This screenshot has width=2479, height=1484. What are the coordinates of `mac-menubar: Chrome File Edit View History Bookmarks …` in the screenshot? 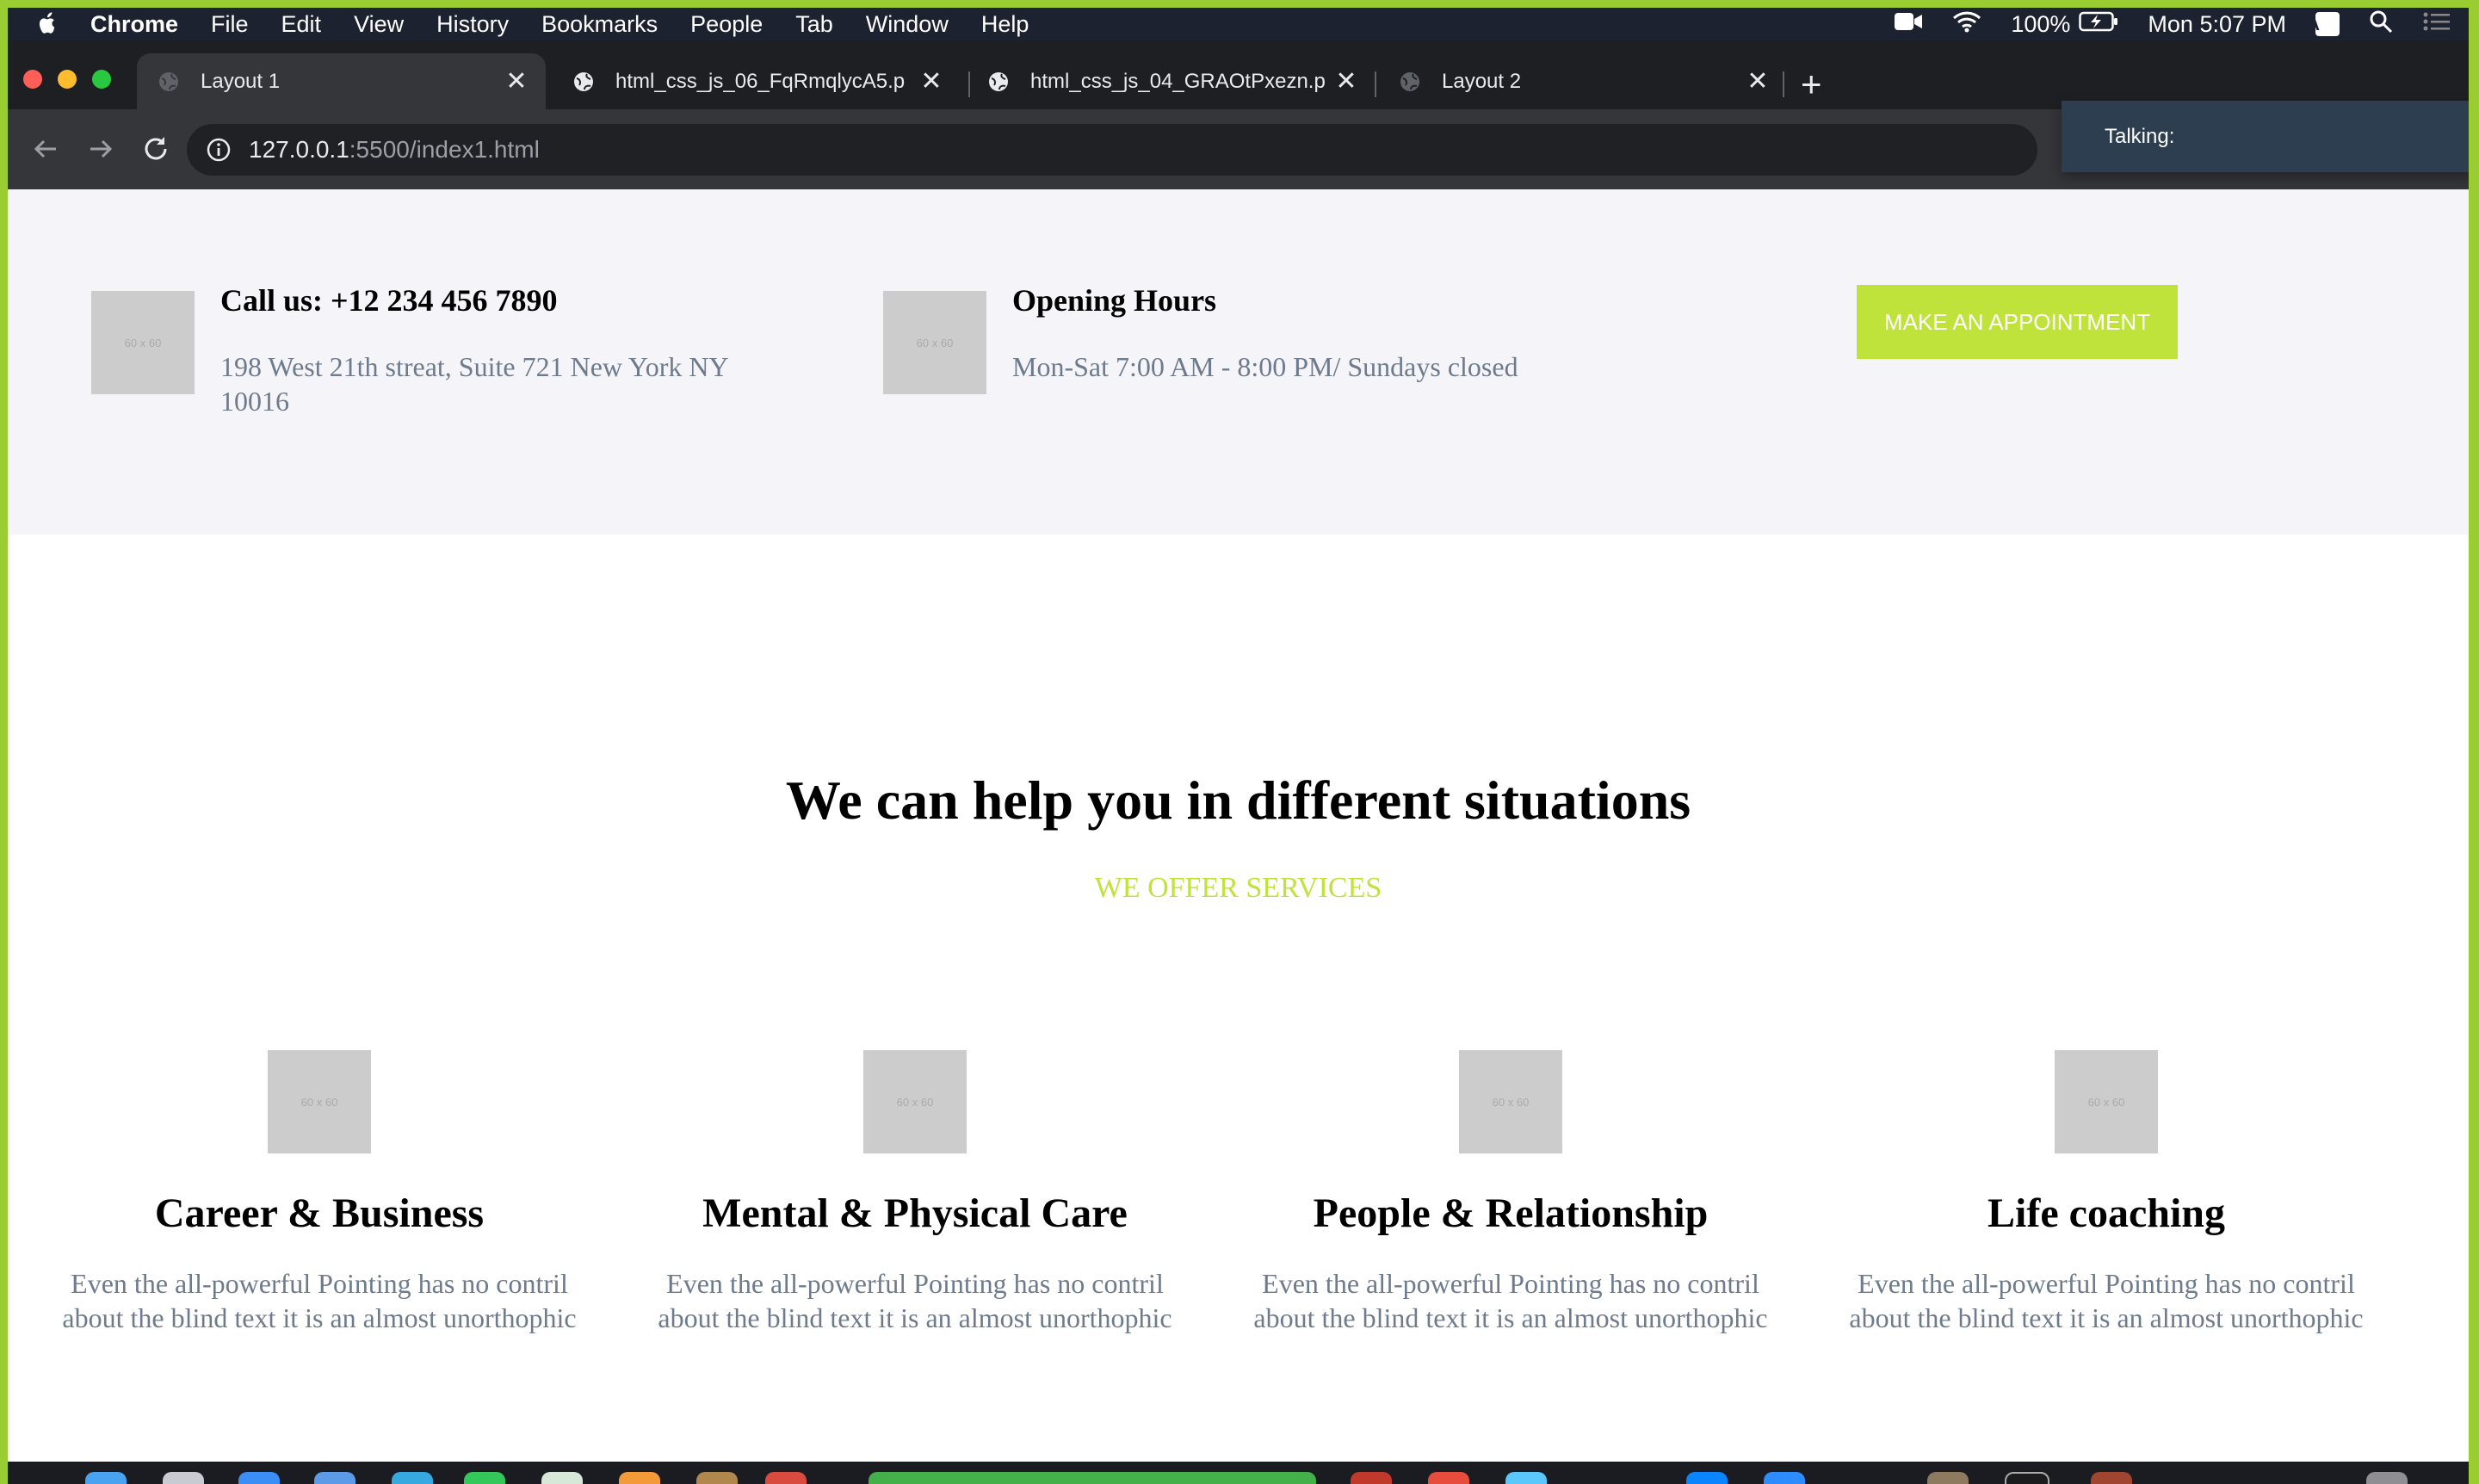 It's located at (1238, 24).